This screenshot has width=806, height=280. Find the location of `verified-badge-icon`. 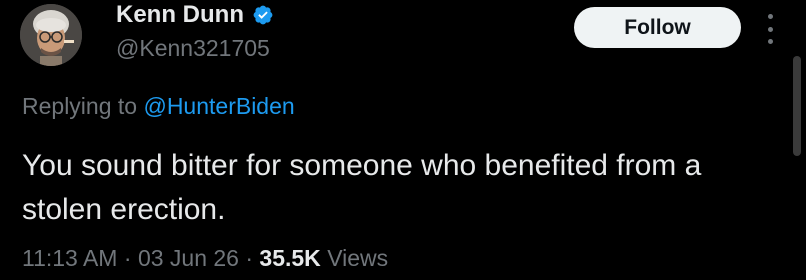

verified-badge-icon is located at coordinates (263, 15).